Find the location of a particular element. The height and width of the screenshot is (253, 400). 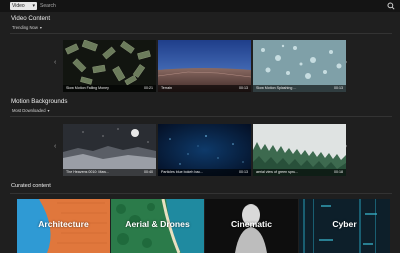

video-sort-dropdown: Trending Now ▾ is located at coordinates (27, 27).